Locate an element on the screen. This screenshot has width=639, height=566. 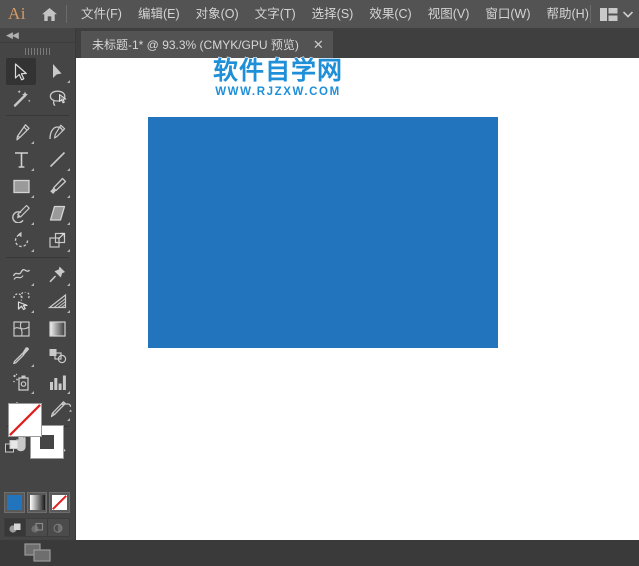
rectangle-icon is located at coordinates (21, 186).